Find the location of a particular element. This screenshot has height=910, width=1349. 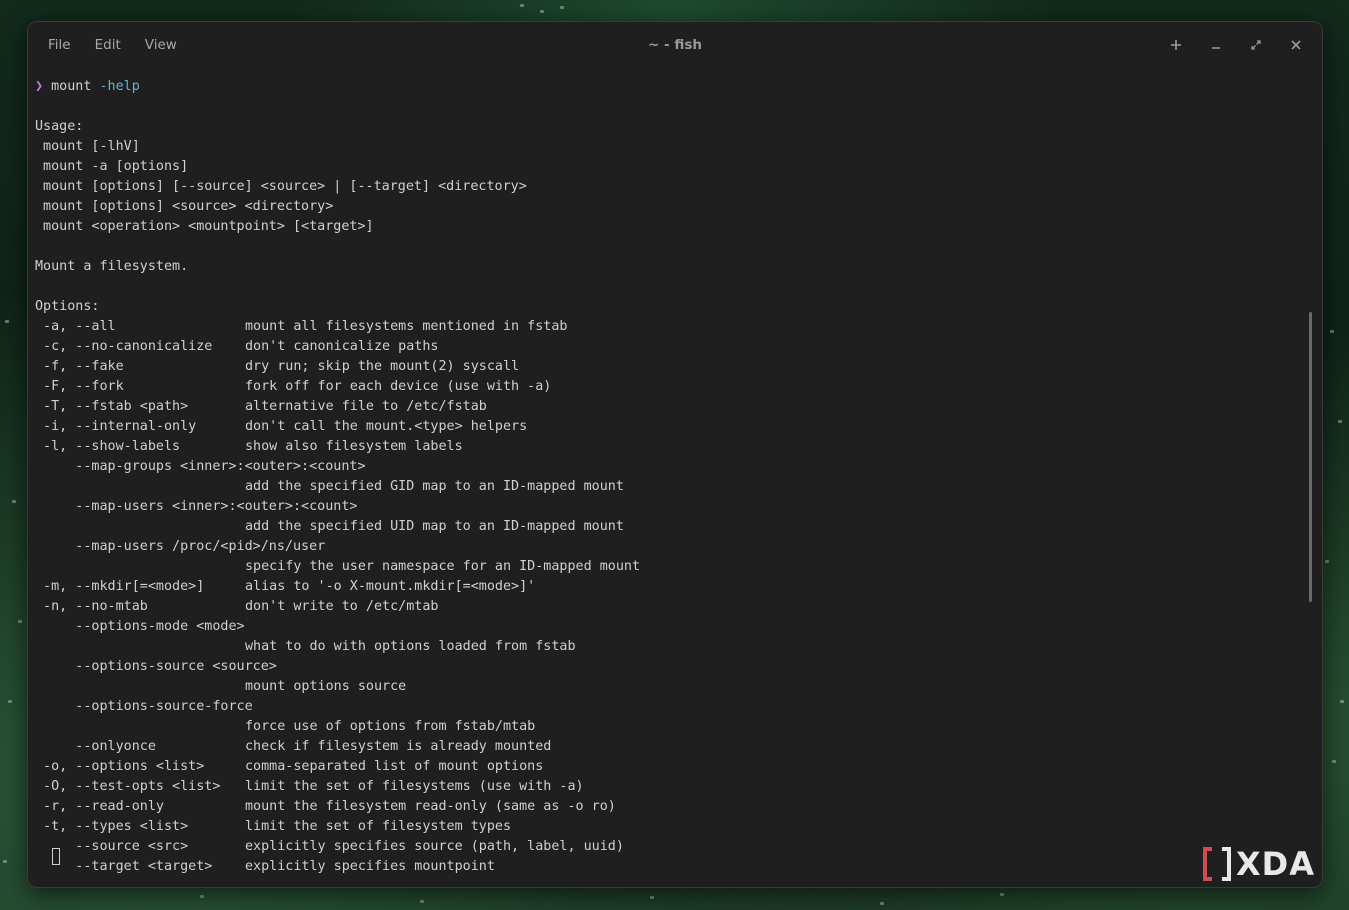

option-flag: --options-mode <mode> is located at coordinates (140, 626).